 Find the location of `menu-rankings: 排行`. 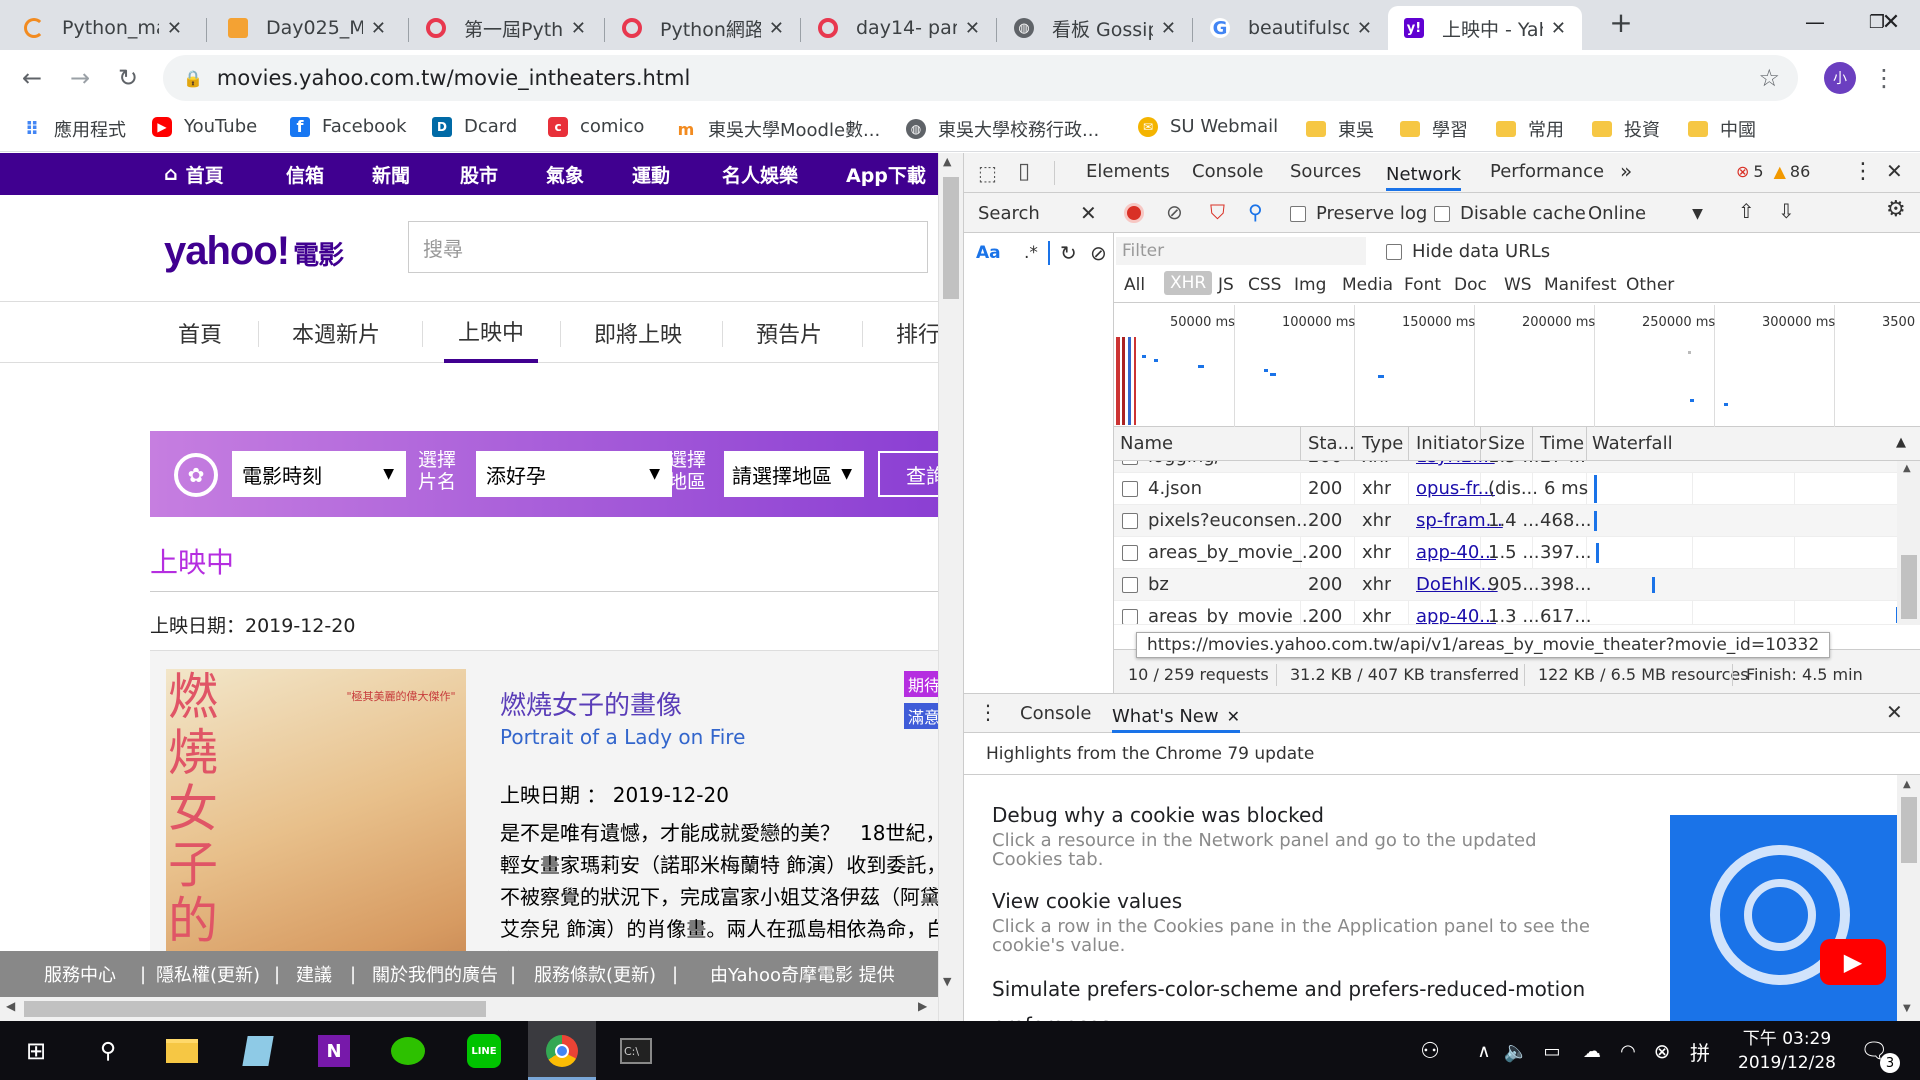

menu-rankings: 排行 is located at coordinates (917, 333).